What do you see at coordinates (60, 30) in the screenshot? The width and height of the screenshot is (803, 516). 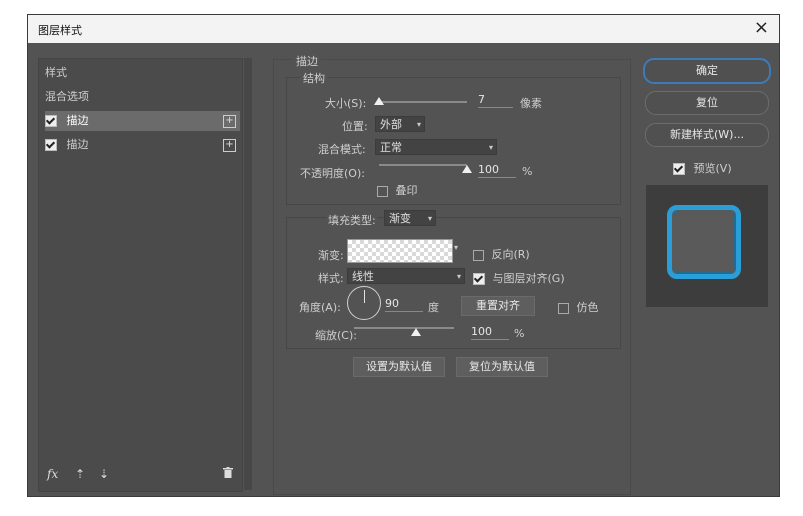 I see `dialog-title: 图层样式` at bounding box center [60, 30].